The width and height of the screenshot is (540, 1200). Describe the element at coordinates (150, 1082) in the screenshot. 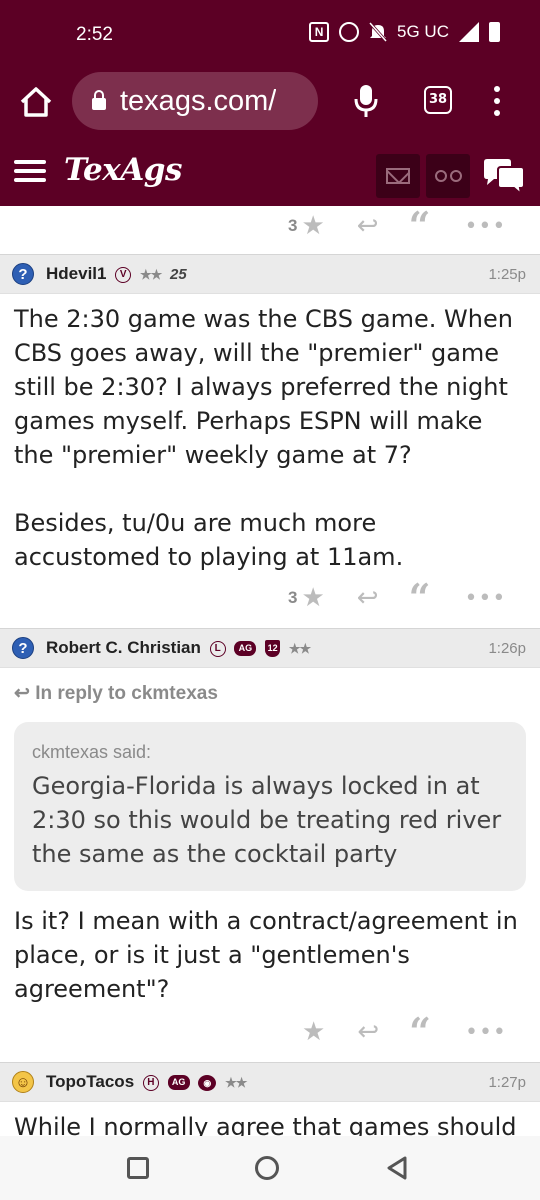

I see `badge-h: H` at that location.